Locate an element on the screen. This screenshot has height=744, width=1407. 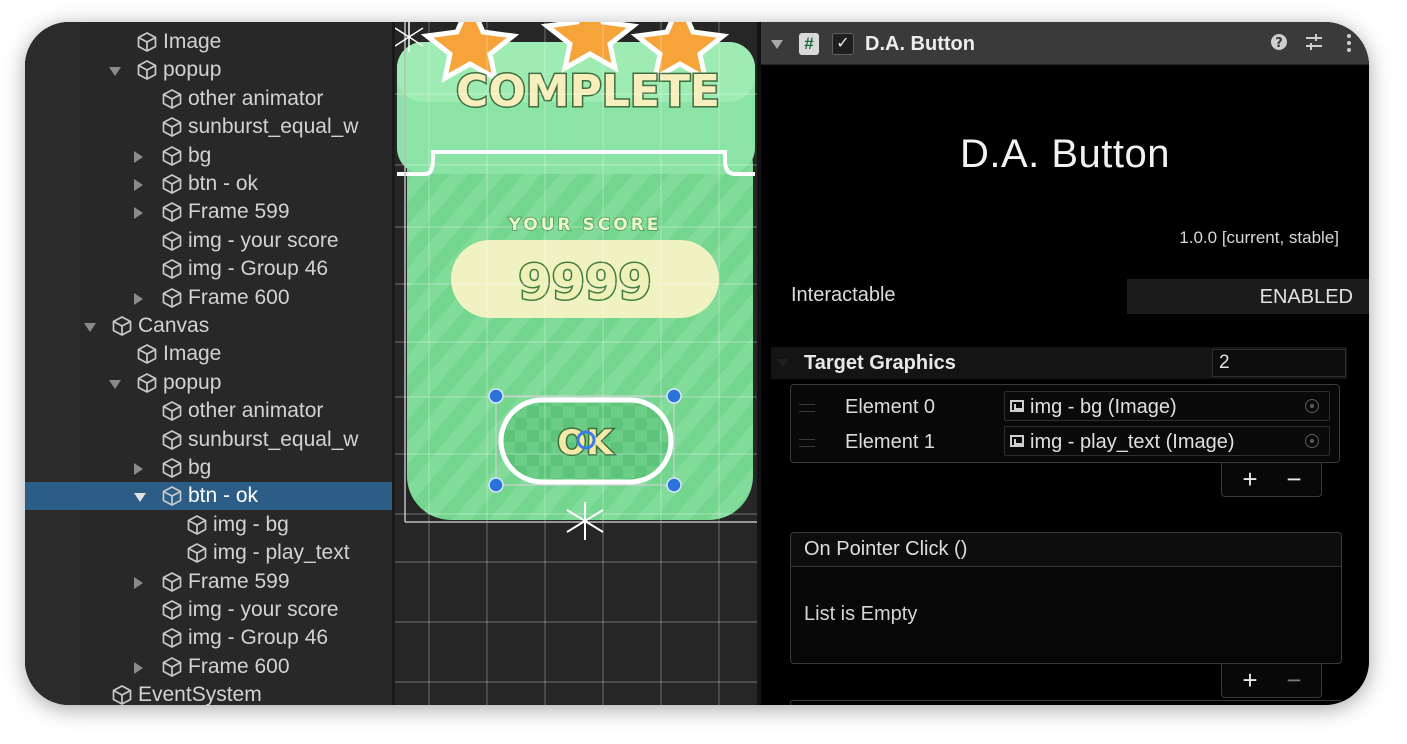
next-component-edge is located at coordinates (1066, 702).